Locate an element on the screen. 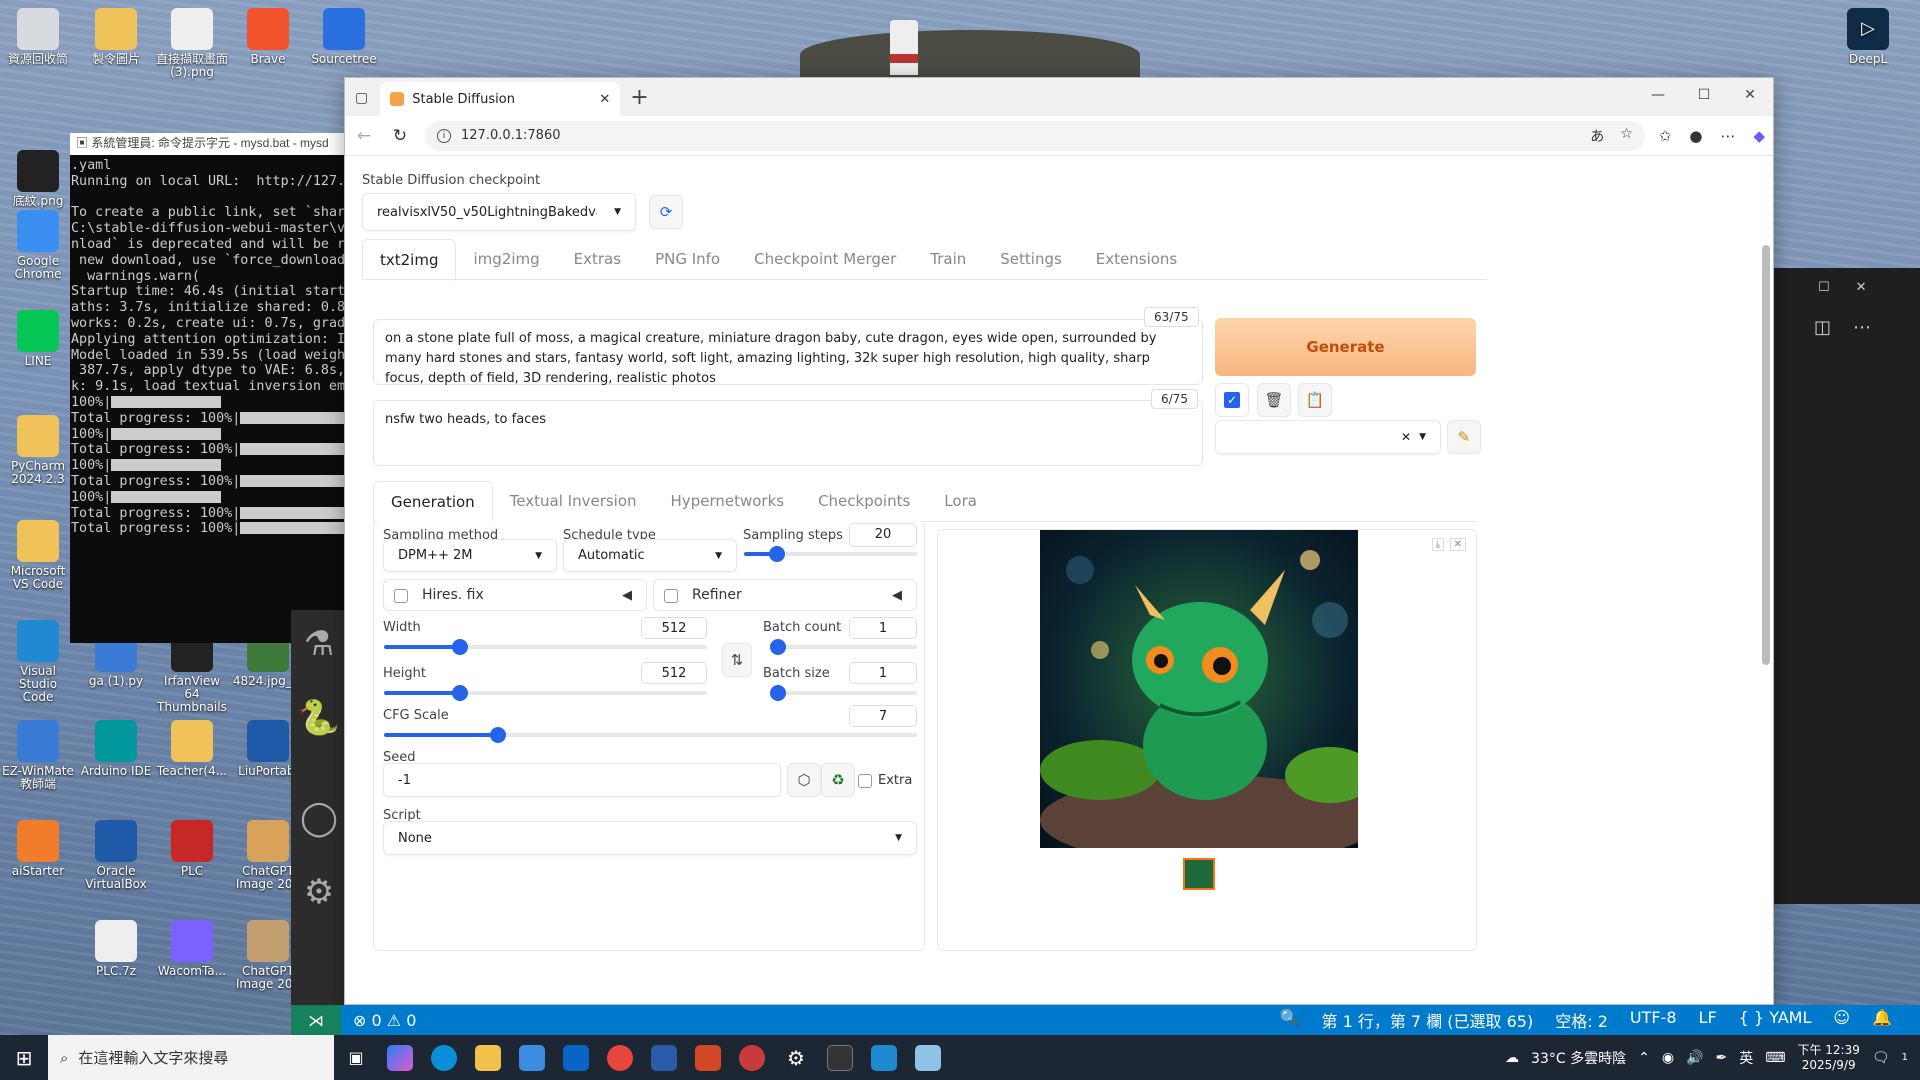 The image size is (1920, 1080). refresh-checkpoint-button: ⟳ is located at coordinates (666, 212).